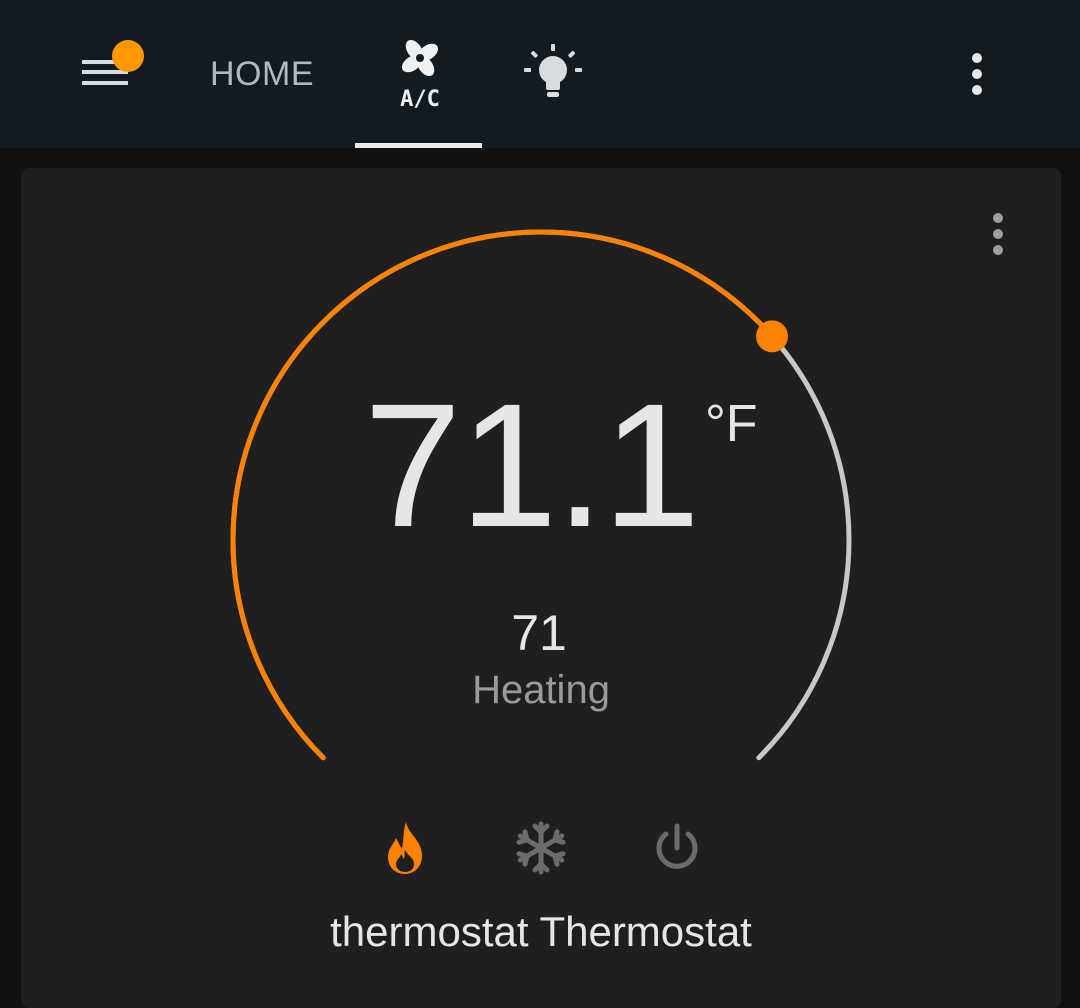 The height and width of the screenshot is (1008, 1080). I want to click on power-icon, so click(677, 846).